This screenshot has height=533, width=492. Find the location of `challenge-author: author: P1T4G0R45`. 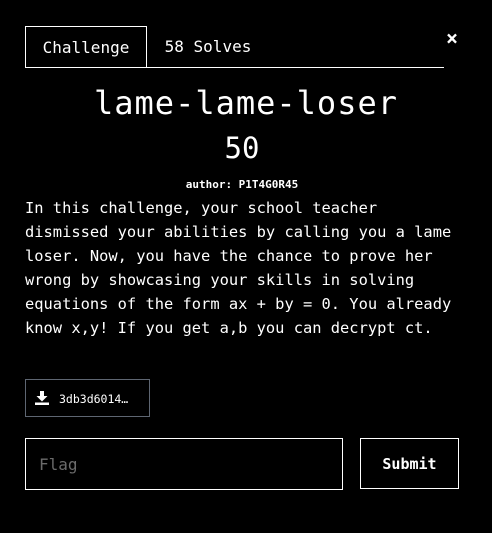

challenge-author: author: P1T4G0R45 is located at coordinates (242, 184).